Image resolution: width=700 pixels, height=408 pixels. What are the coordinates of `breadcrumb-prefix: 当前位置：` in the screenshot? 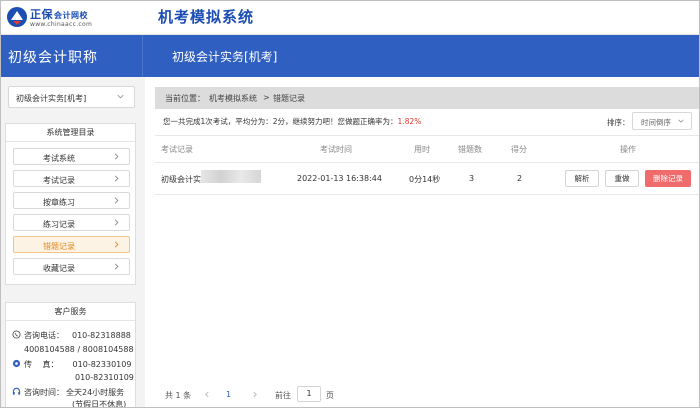 It's located at (185, 98).